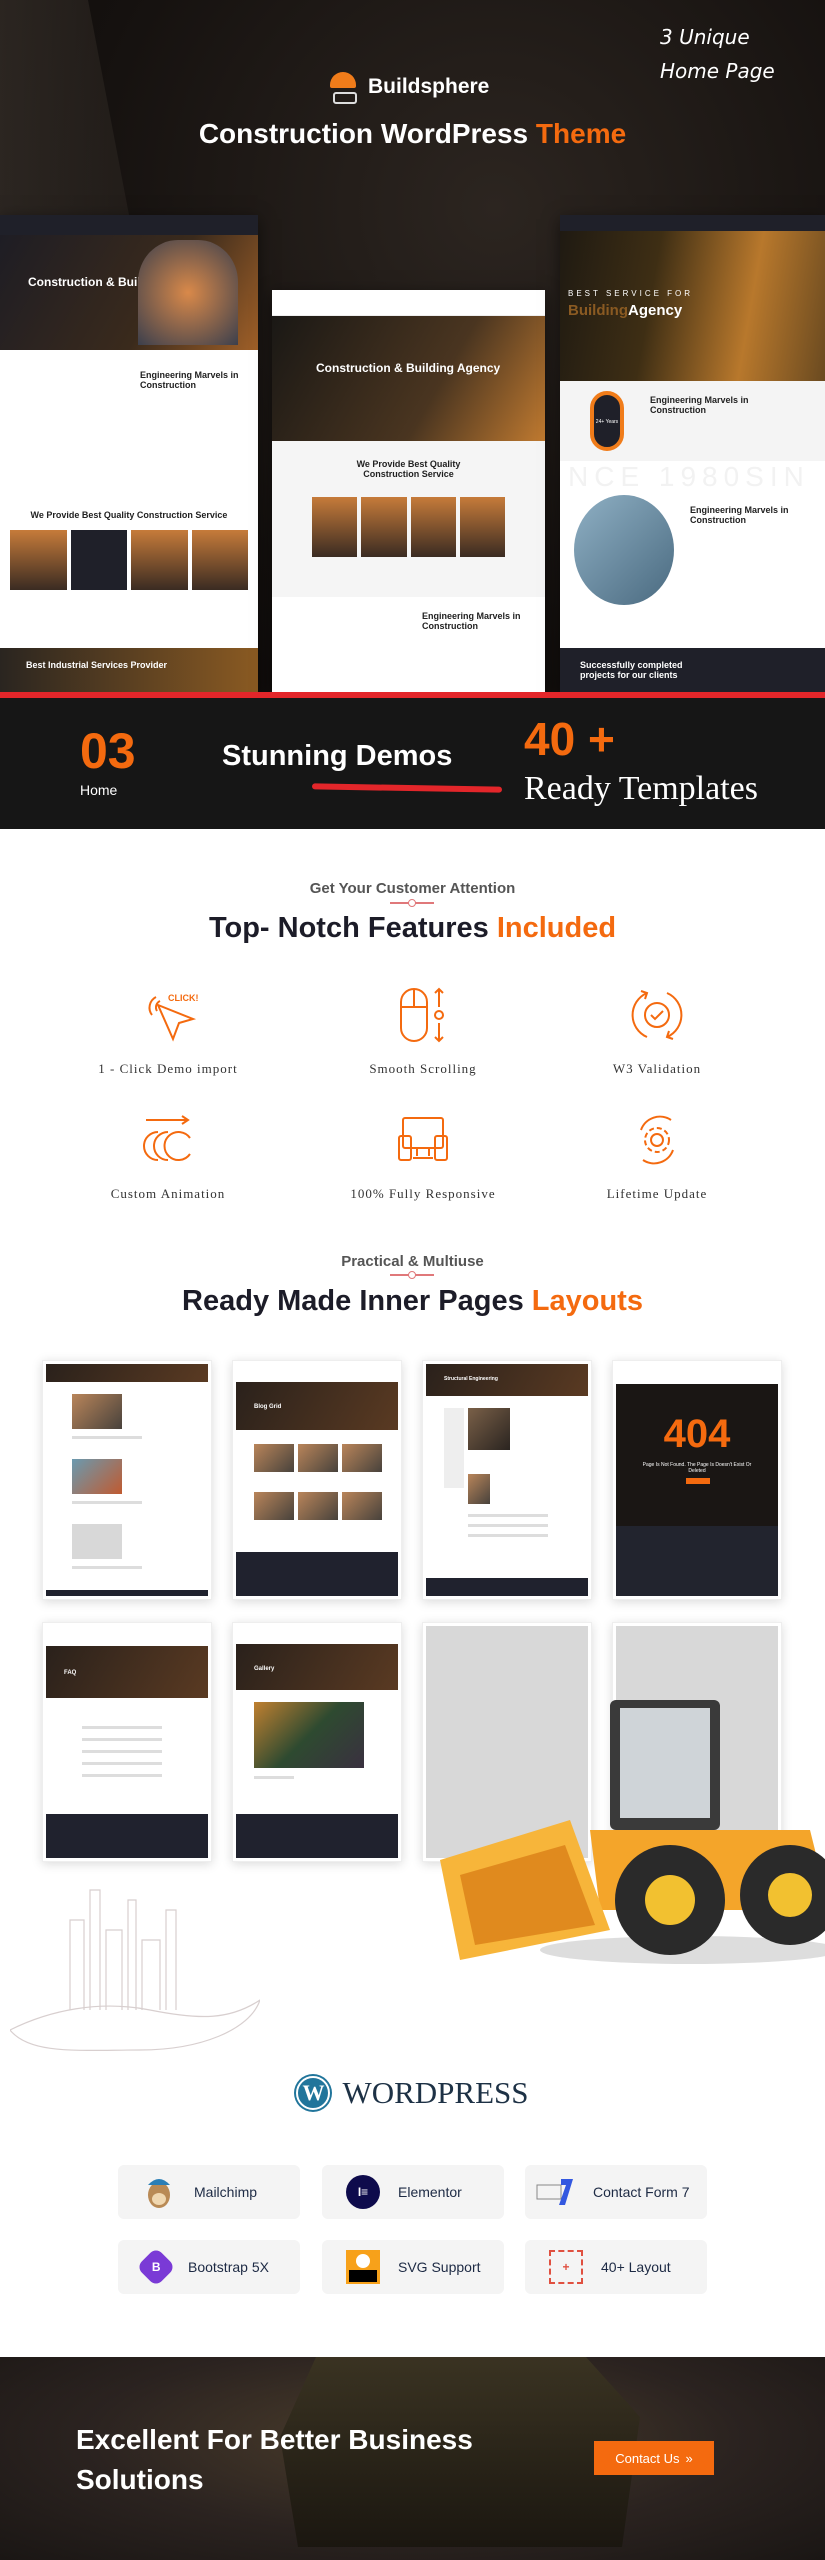 The image size is (825, 2560). Describe the element at coordinates (108, 751) in the screenshot. I see `home-count: 03` at that location.